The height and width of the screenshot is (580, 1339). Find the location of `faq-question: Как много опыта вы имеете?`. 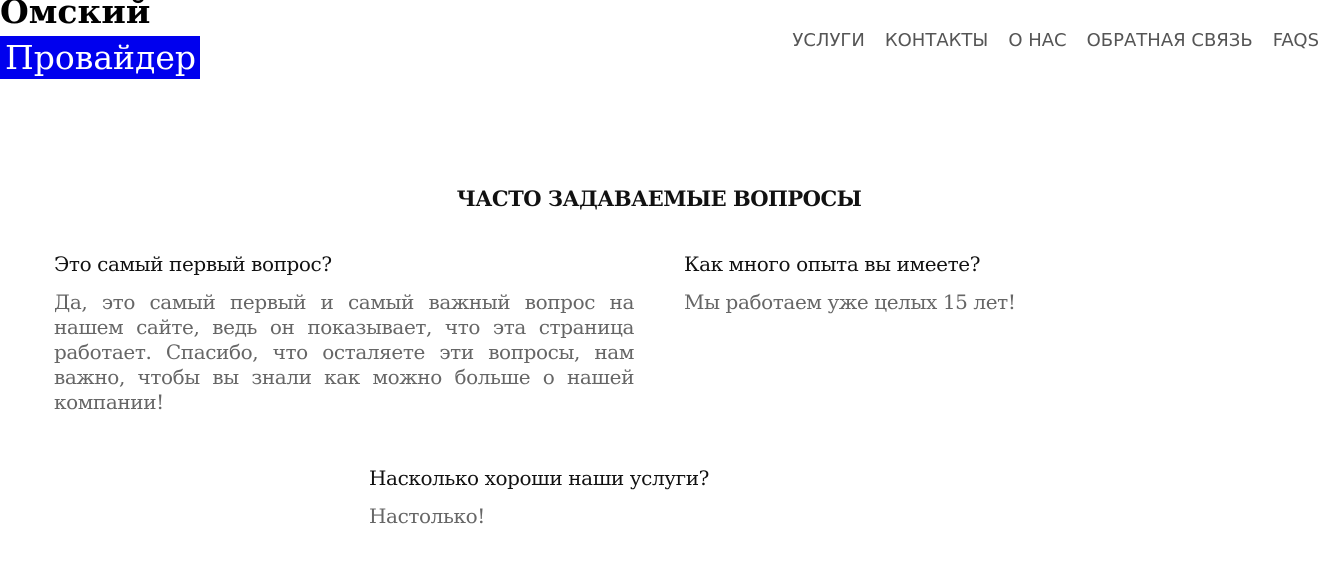

faq-question: Как много опыта вы имеете? is located at coordinates (832, 264).